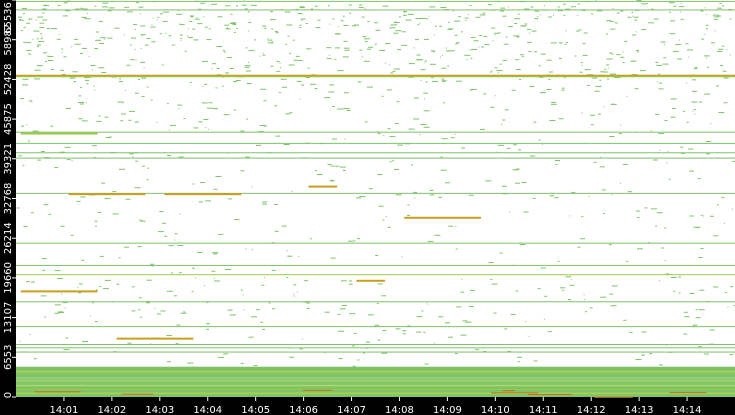 The height and width of the screenshot is (415, 735). Describe the element at coordinates (351, 410) in the screenshot. I see `x-tick-label: 14:07` at that location.